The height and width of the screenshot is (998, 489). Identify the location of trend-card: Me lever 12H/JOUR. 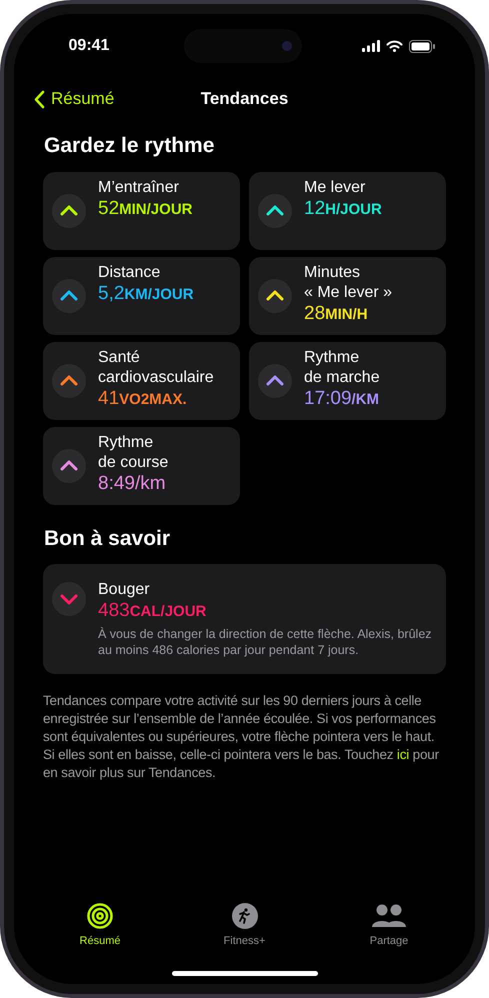
(347, 211).